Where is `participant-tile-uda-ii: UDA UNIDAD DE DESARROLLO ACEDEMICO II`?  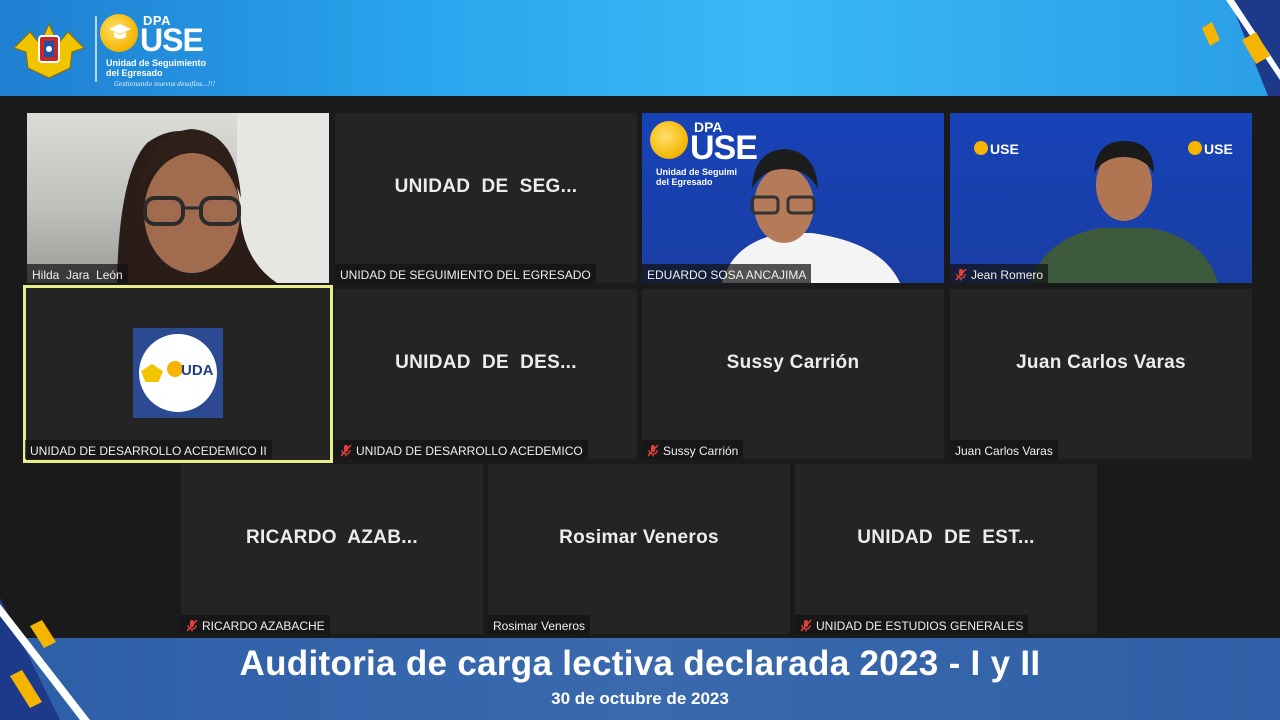
participant-tile-uda-ii: UDA UNIDAD DE DESARROLLO ACEDEMICO II is located at coordinates (178, 374).